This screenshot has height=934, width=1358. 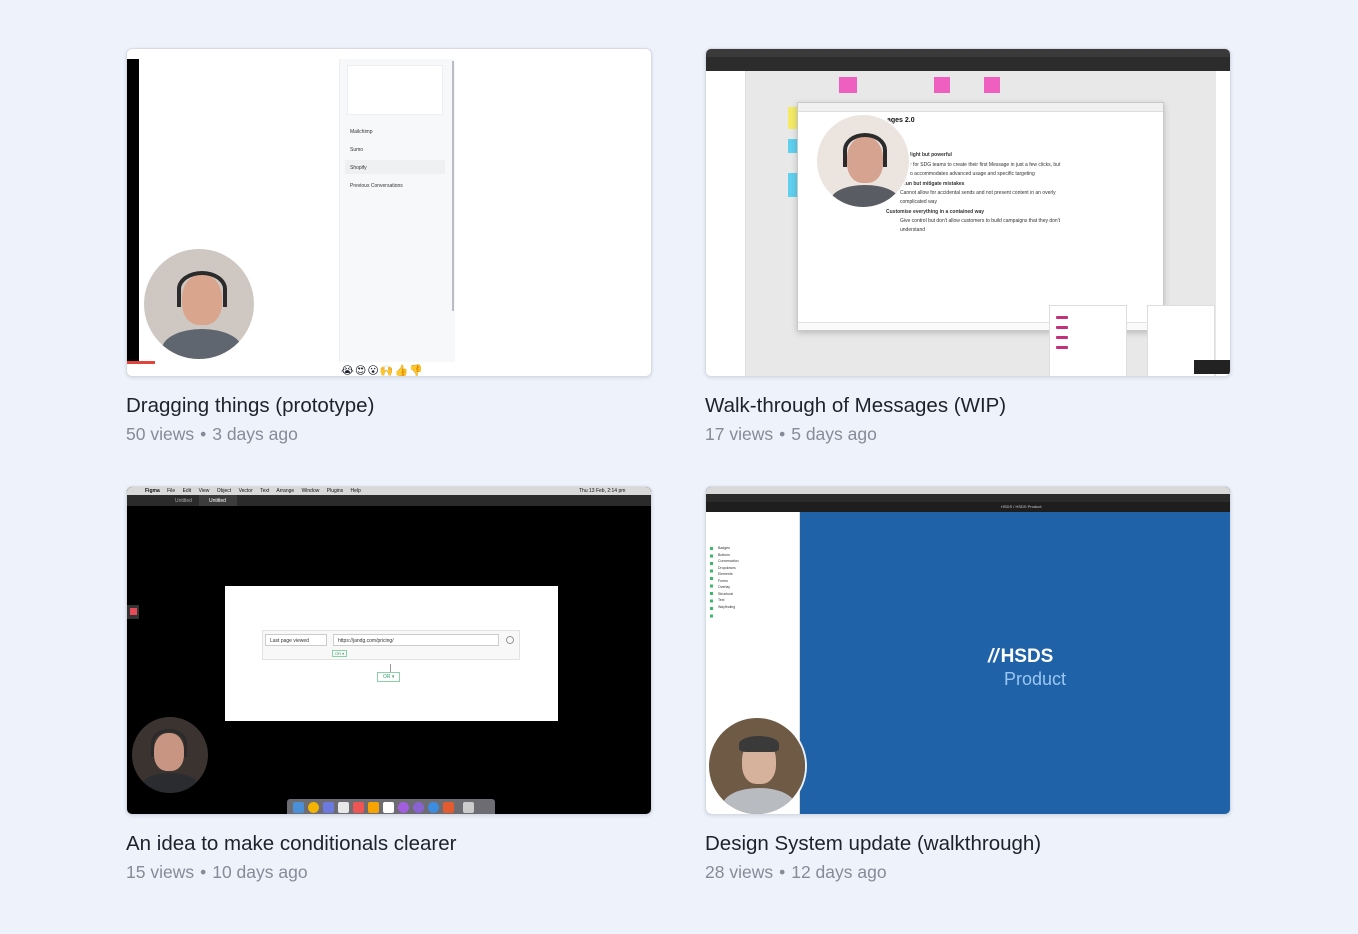 What do you see at coordinates (217, 501) in the screenshot?
I see `tab-active: Untitled` at bounding box center [217, 501].